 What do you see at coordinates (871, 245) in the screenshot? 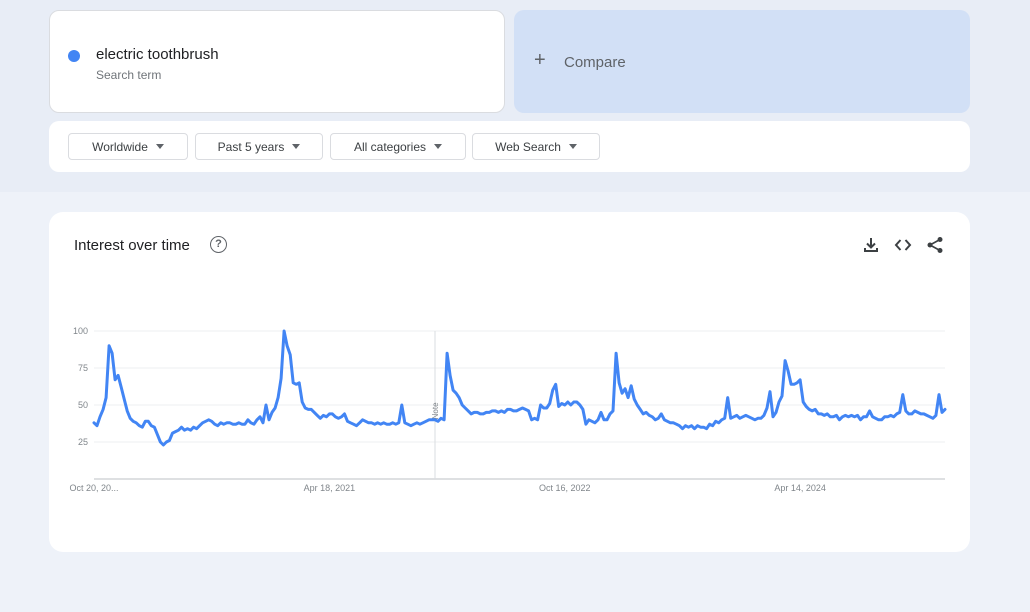
I see `download-icon` at bounding box center [871, 245].